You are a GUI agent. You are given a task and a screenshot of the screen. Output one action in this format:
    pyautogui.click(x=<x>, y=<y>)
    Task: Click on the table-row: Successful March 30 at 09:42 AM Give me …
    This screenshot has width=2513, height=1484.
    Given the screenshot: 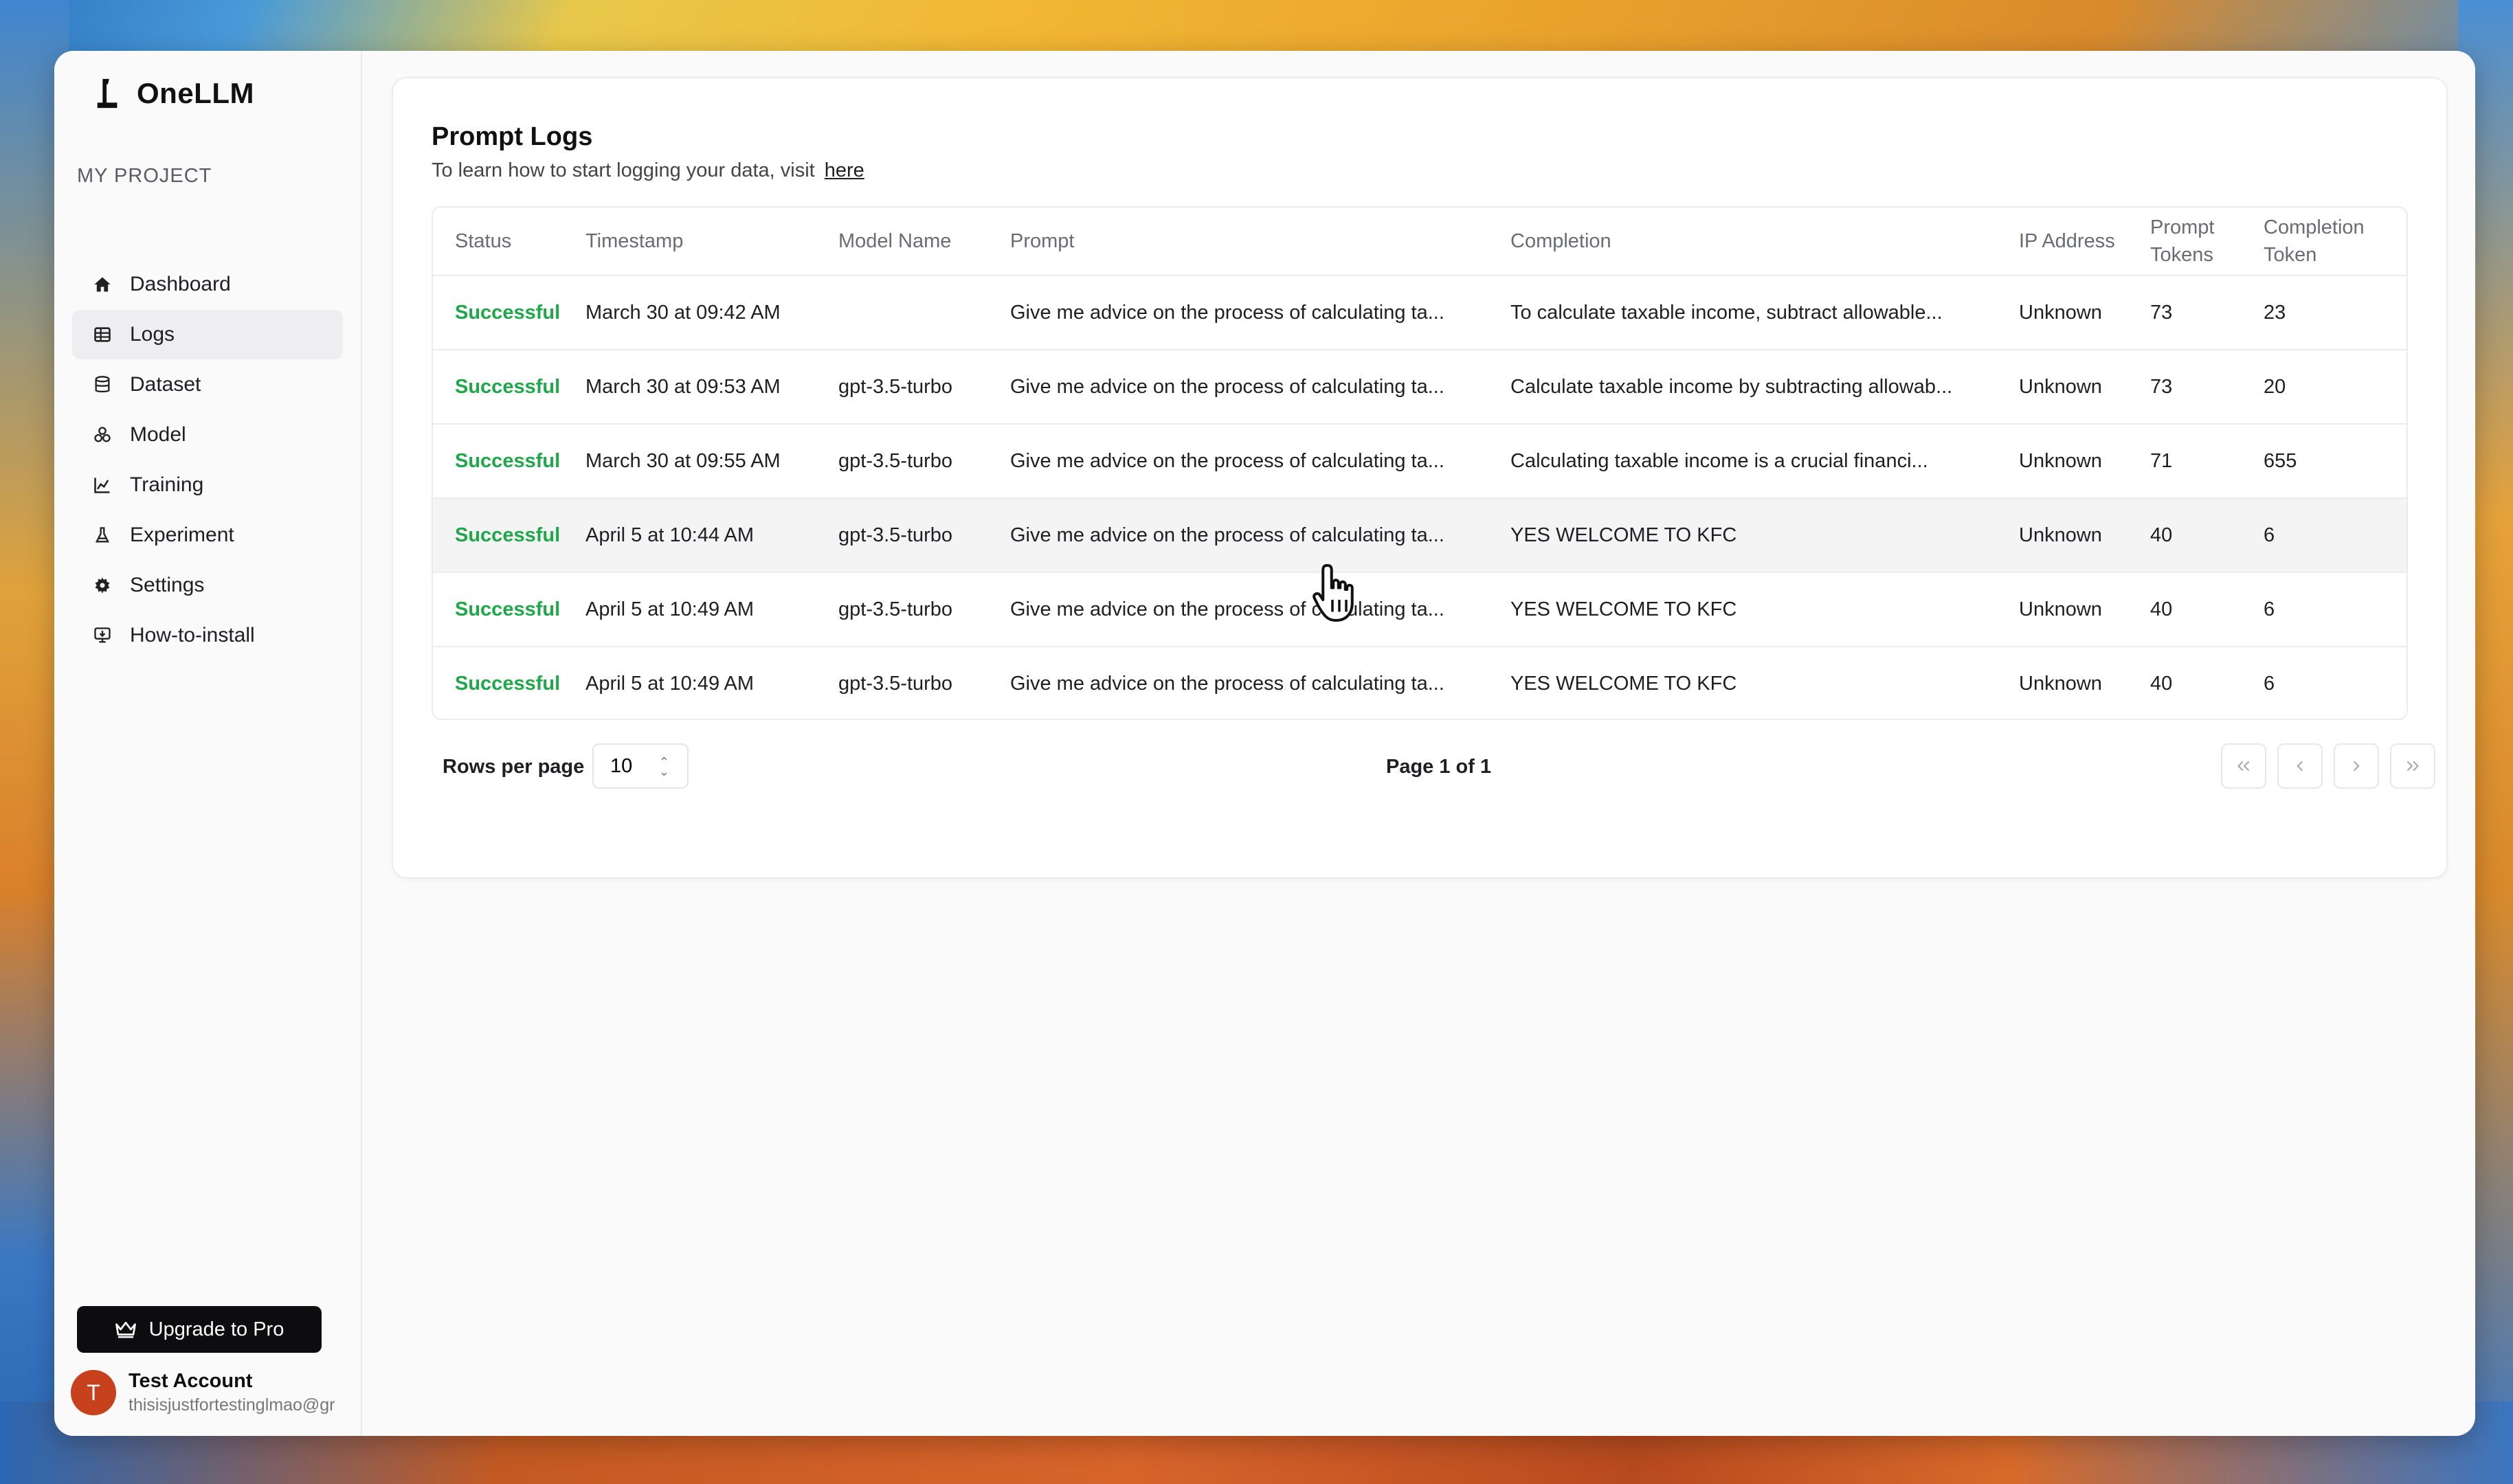 What is the action you would take?
    pyautogui.click(x=1420, y=313)
    